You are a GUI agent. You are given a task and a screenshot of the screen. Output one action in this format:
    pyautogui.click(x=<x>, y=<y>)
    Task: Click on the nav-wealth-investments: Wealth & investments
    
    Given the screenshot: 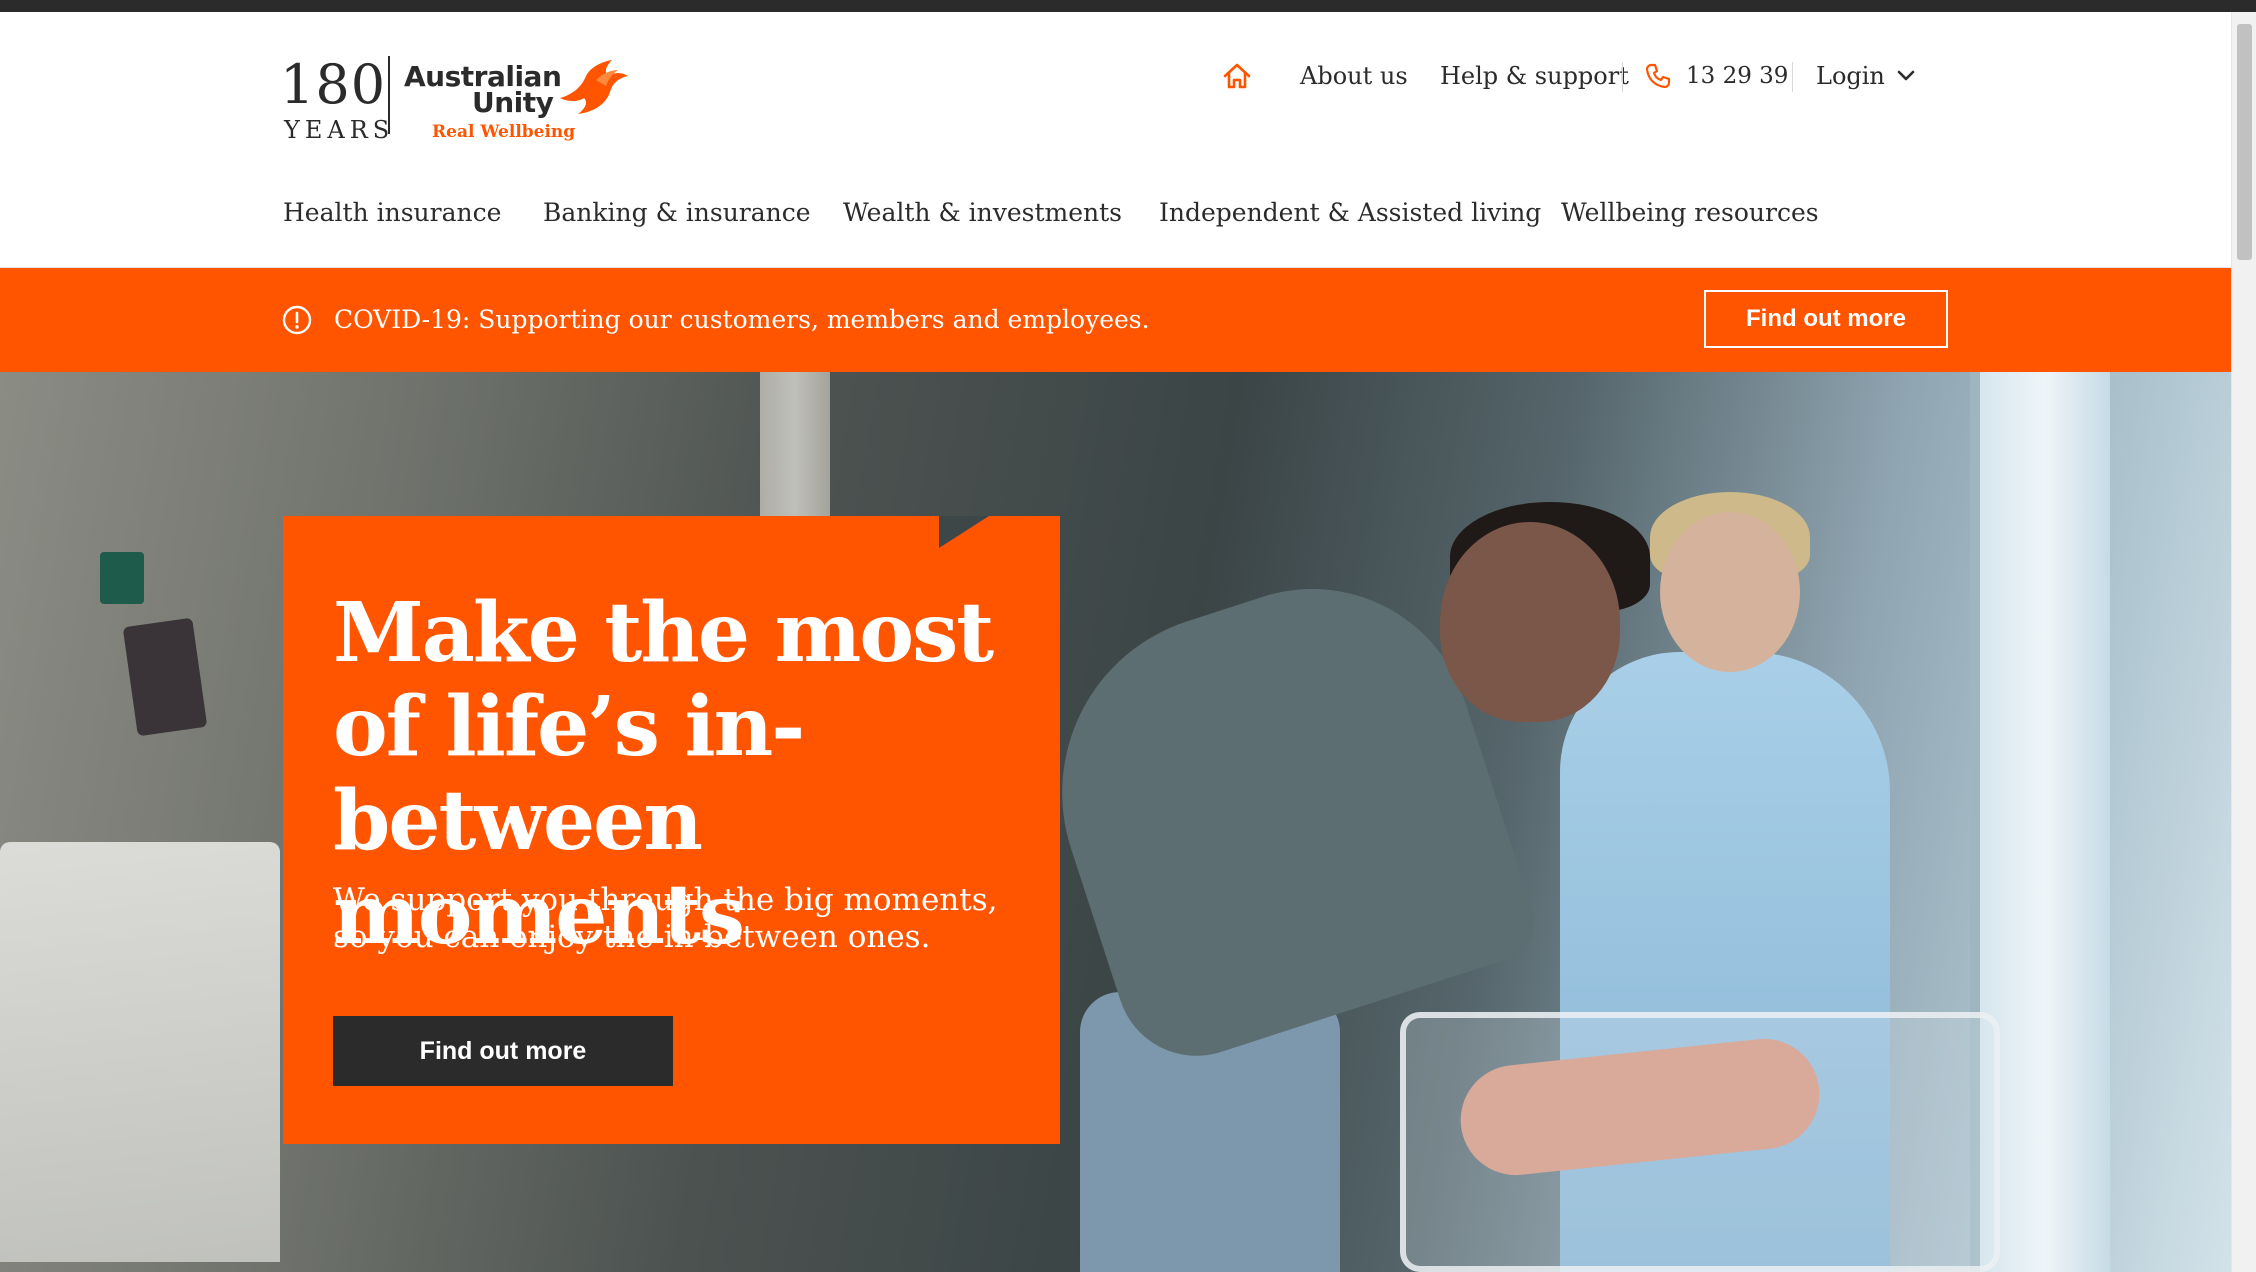 What is the action you would take?
    pyautogui.click(x=982, y=220)
    